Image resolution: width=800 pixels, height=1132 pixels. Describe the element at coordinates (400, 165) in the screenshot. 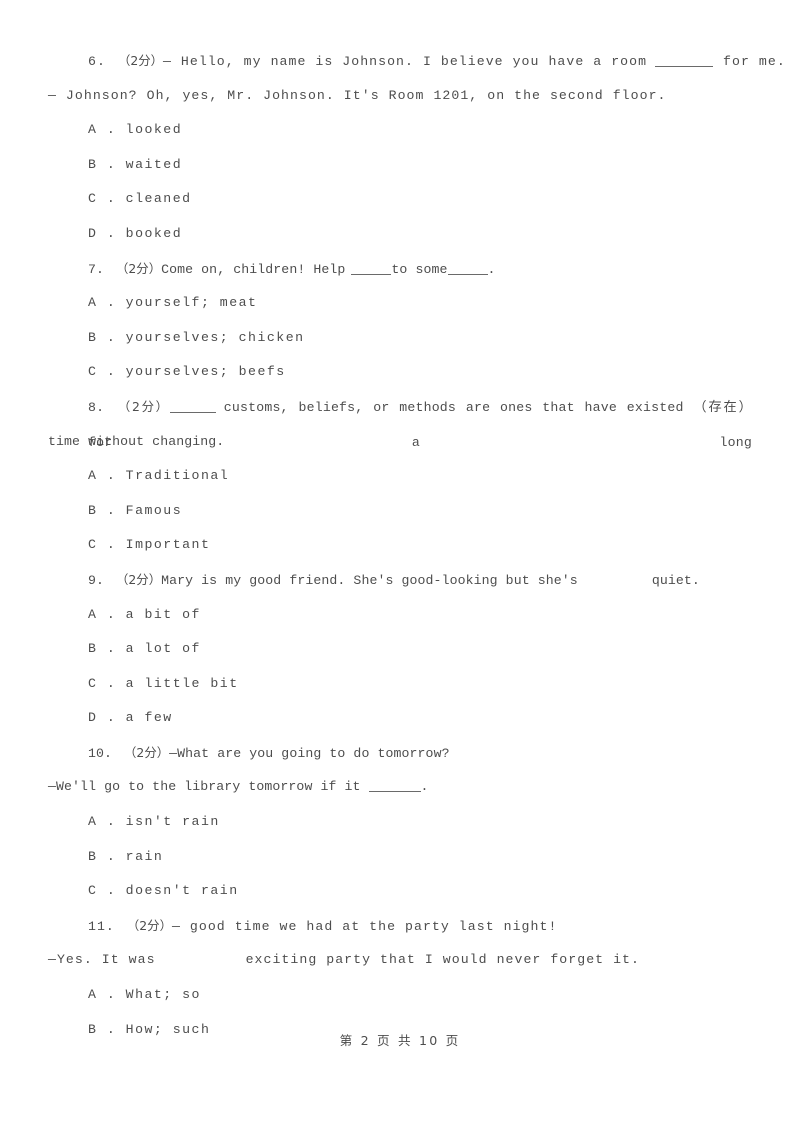

I see `question-6-option-b: B . waited` at that location.